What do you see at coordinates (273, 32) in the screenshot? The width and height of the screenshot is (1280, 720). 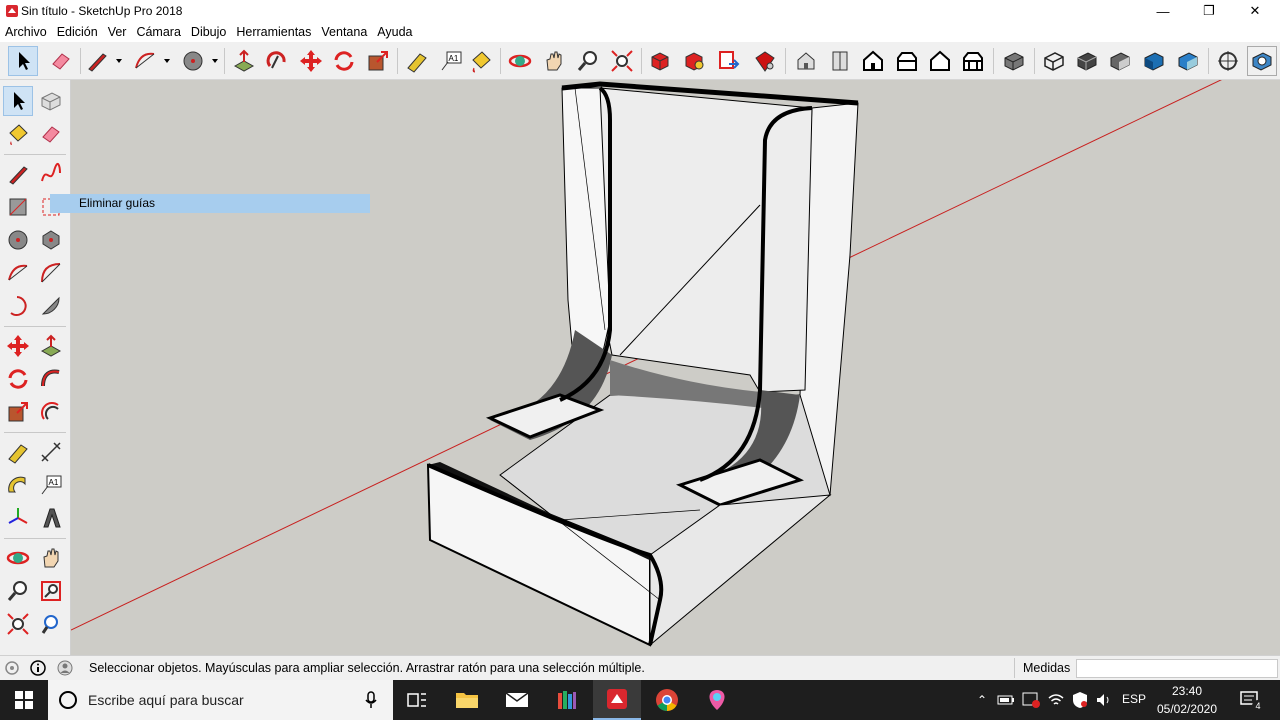 I see `menu-herramientas: Herramientas` at bounding box center [273, 32].